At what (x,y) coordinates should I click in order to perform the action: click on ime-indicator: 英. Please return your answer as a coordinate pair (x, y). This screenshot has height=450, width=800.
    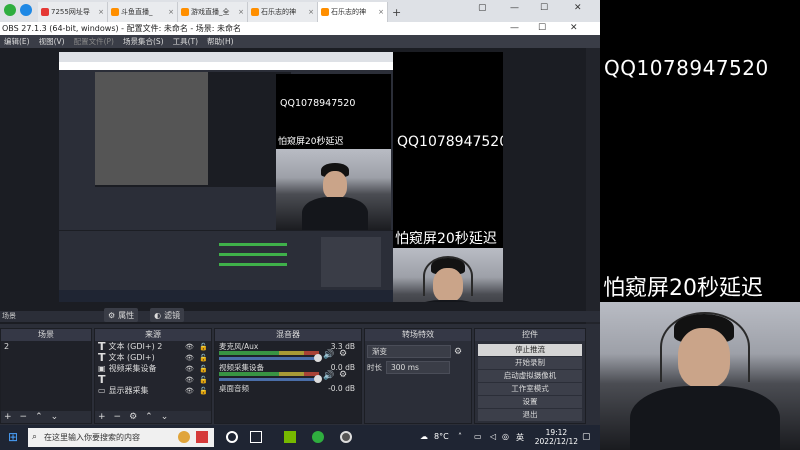
    Looking at the image, I should click on (520, 437).